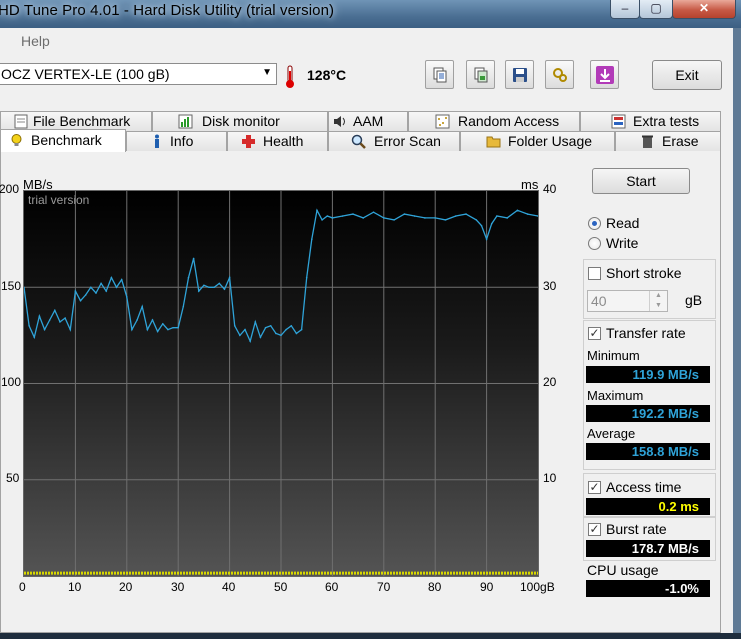 The width and height of the screenshot is (741, 639). I want to click on start-button: Start, so click(641, 181).